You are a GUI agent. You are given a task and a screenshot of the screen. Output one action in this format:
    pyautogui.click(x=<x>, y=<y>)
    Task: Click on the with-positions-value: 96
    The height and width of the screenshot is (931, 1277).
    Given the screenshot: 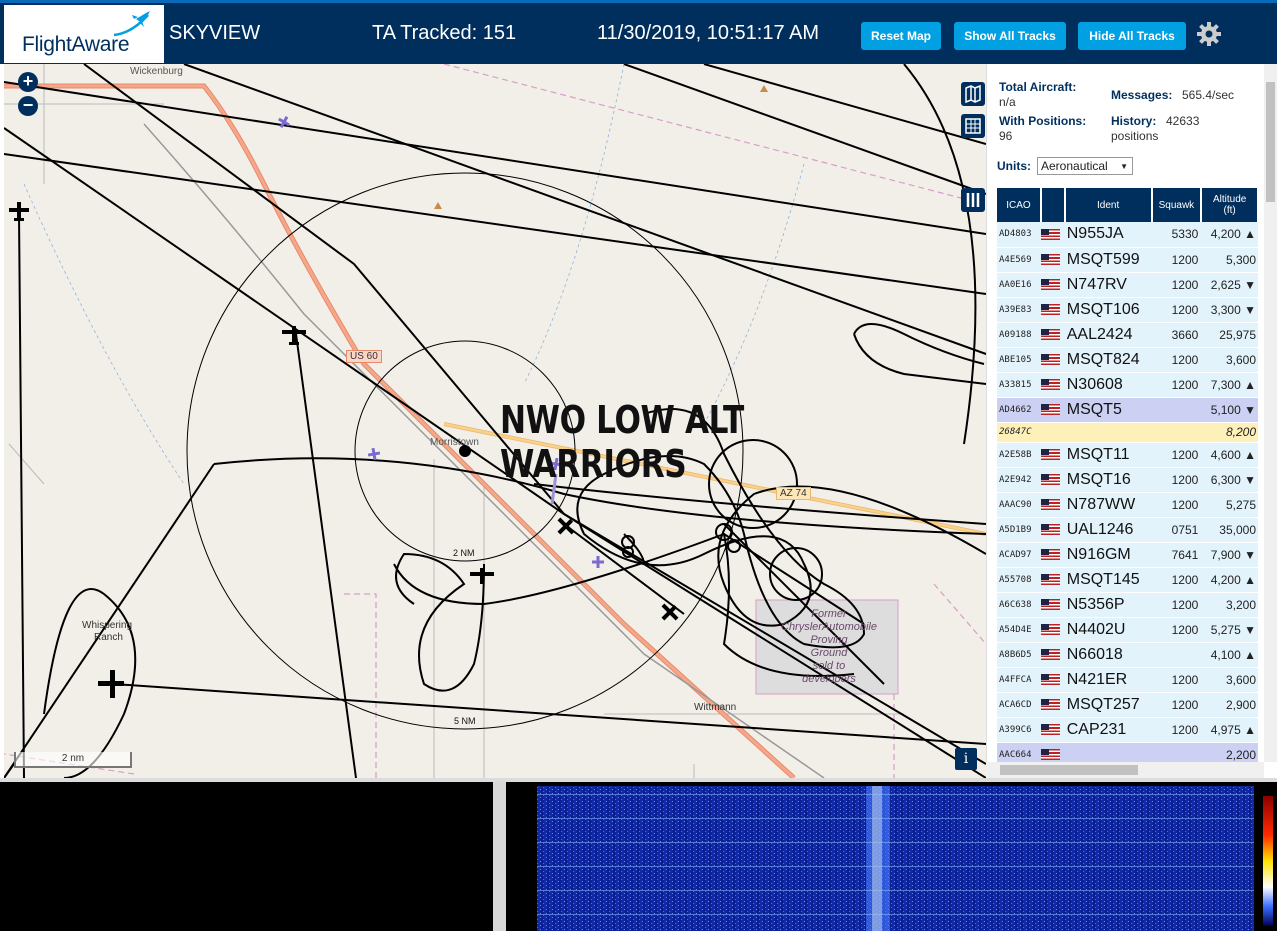 What is the action you would take?
    pyautogui.click(x=1006, y=136)
    